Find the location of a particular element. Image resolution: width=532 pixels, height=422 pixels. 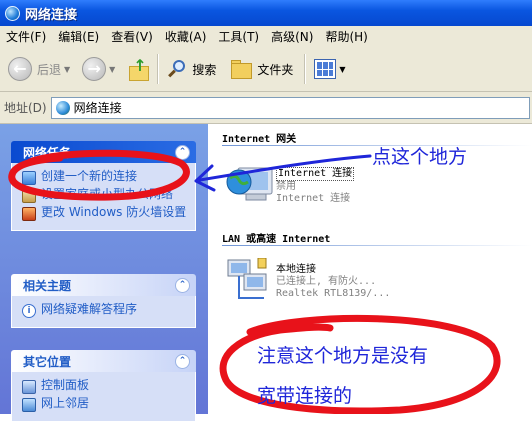

views-button: ▼ is located at coordinates (329, 69).